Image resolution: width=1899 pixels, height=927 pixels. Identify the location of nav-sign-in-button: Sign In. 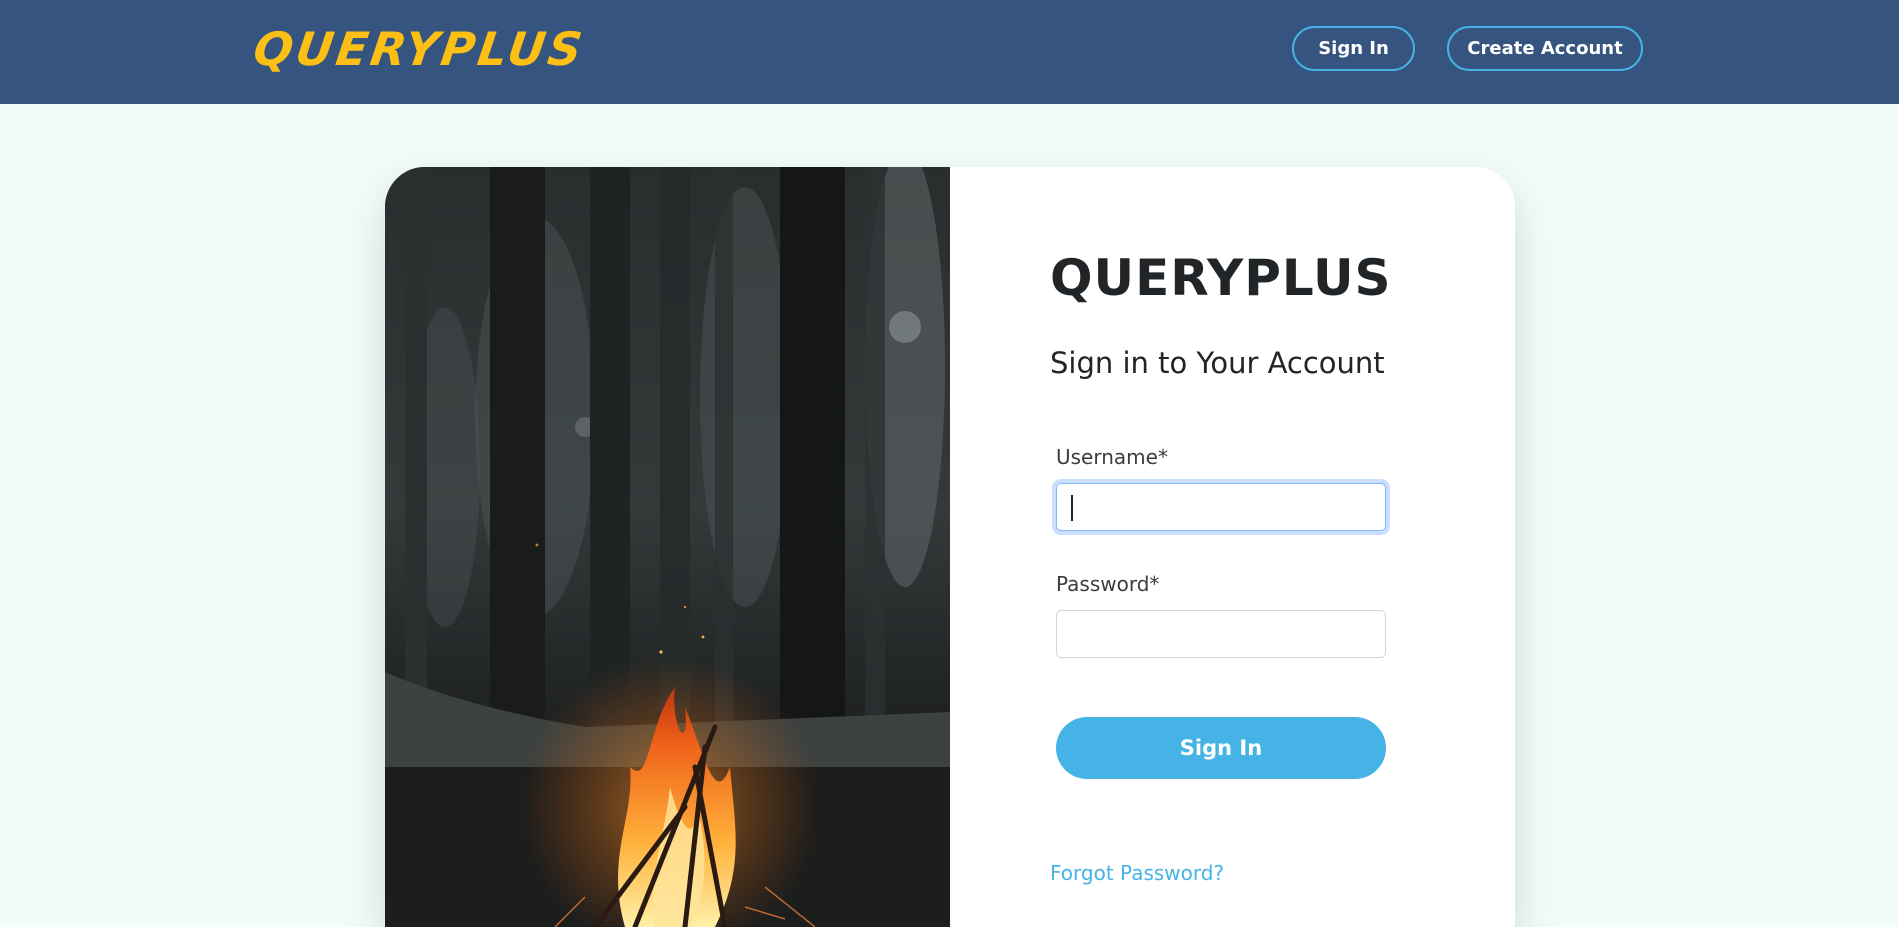
(1353, 48).